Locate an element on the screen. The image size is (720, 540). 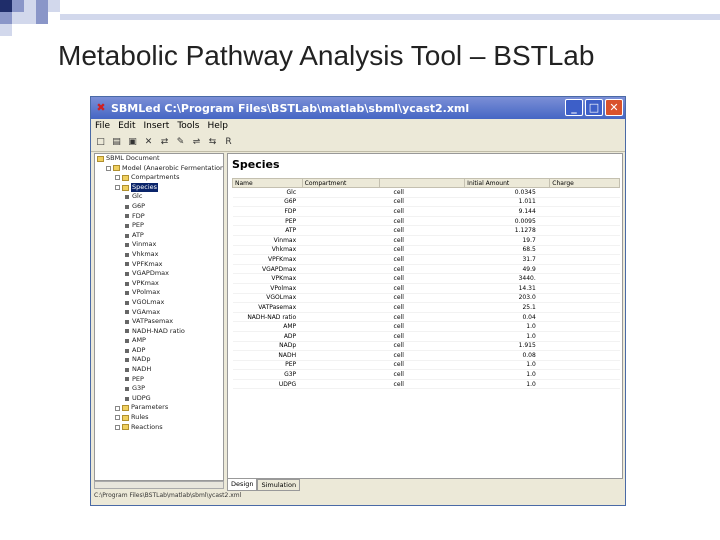
tree-item: Reactions is located at coordinates (159, 428).